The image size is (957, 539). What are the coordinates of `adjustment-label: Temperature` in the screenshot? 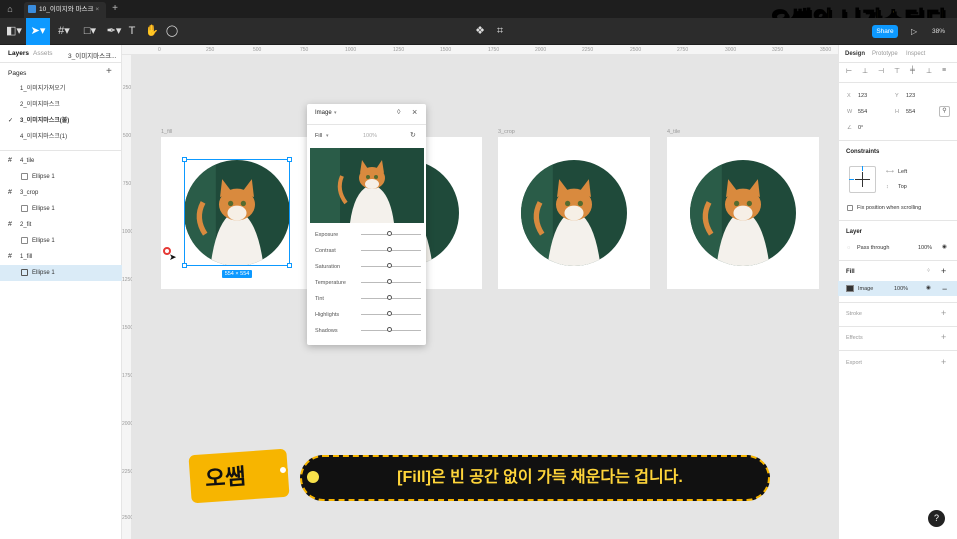 It's located at (330, 283).